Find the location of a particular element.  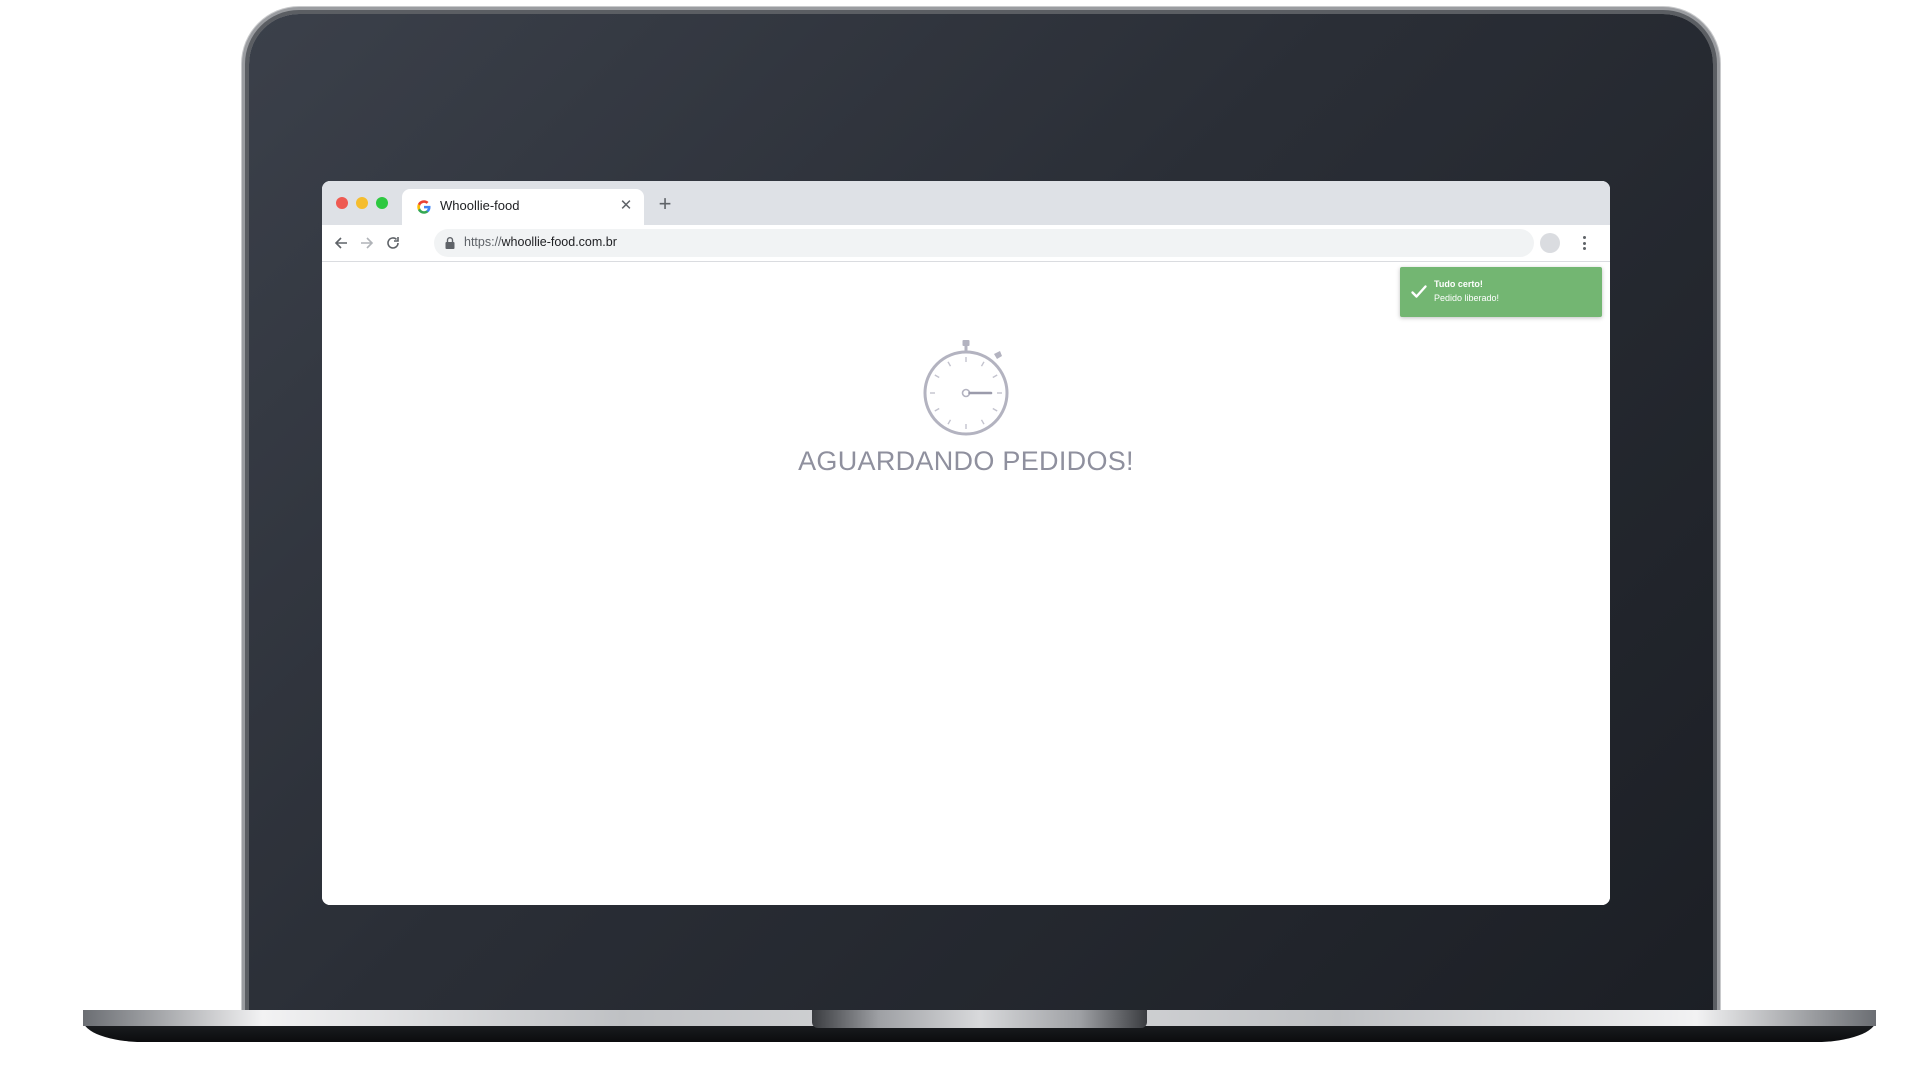

back-button is located at coordinates (341, 243).